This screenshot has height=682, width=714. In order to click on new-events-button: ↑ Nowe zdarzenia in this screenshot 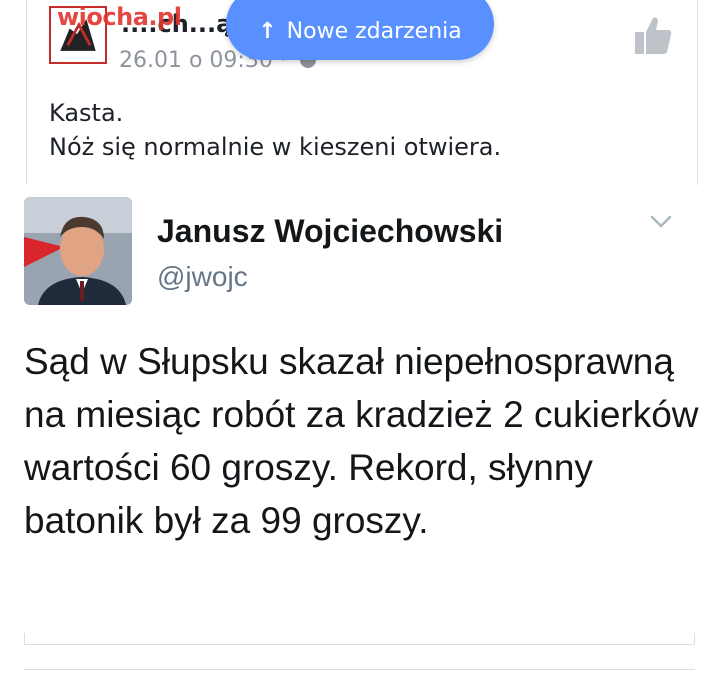, I will do `click(360, 30)`.